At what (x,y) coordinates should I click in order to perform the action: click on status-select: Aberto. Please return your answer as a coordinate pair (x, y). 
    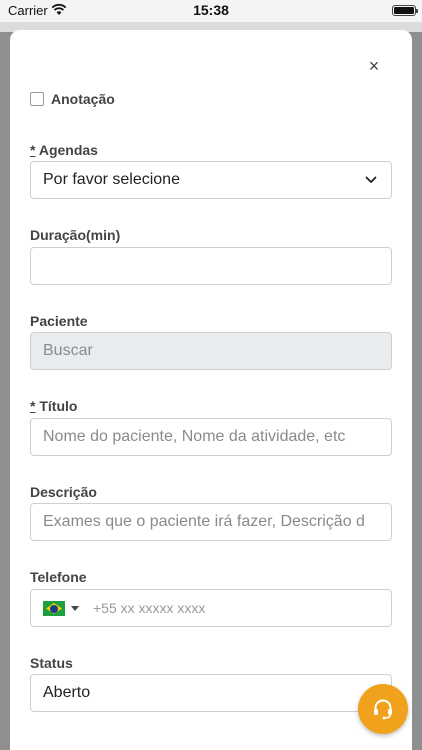
    Looking at the image, I should click on (211, 693).